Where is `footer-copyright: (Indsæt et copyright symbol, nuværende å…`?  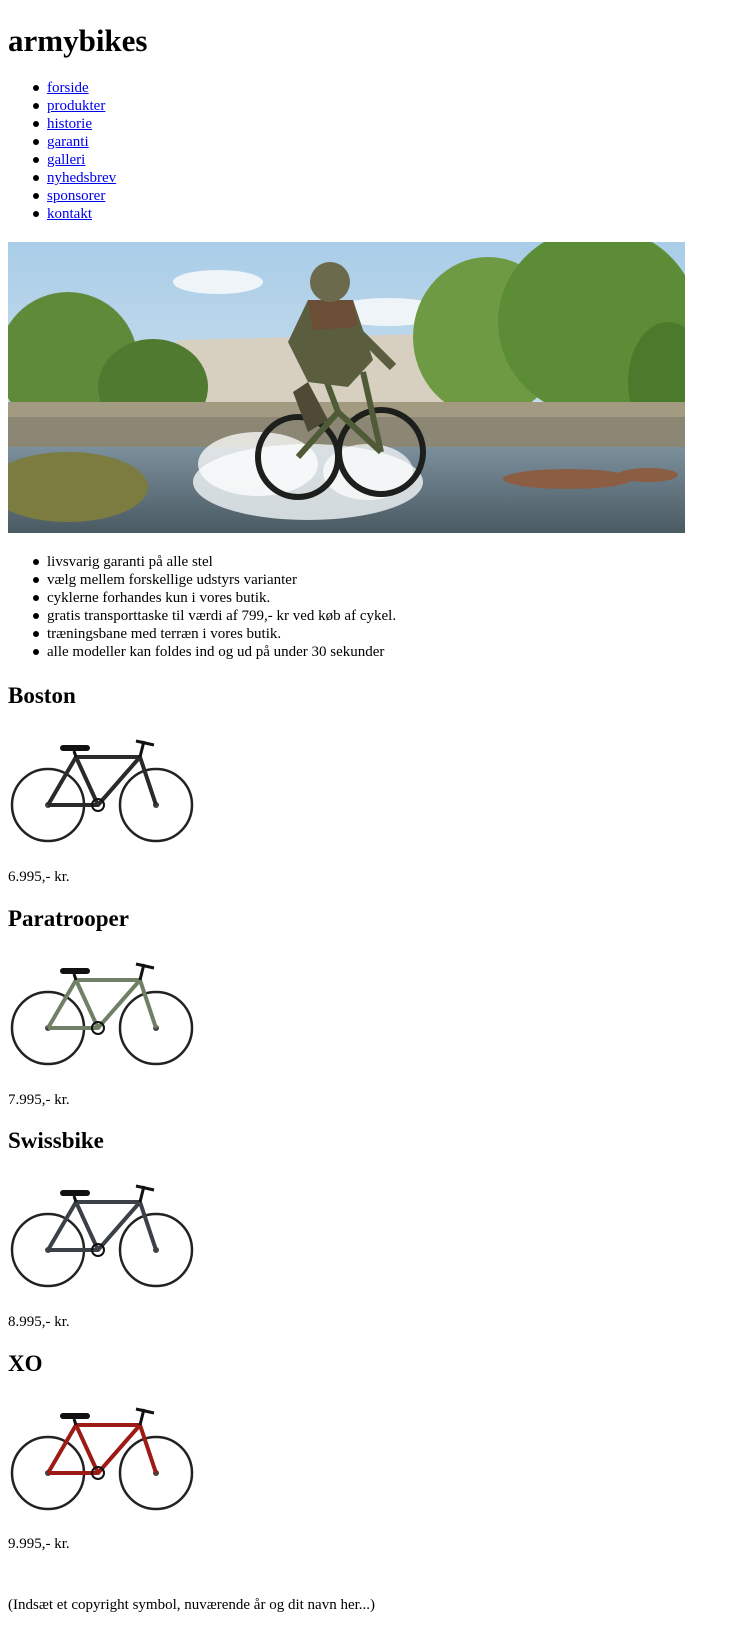
footer-copyright: (Indsæt et copyright symbol, nuværende å… is located at coordinates (192, 1605).